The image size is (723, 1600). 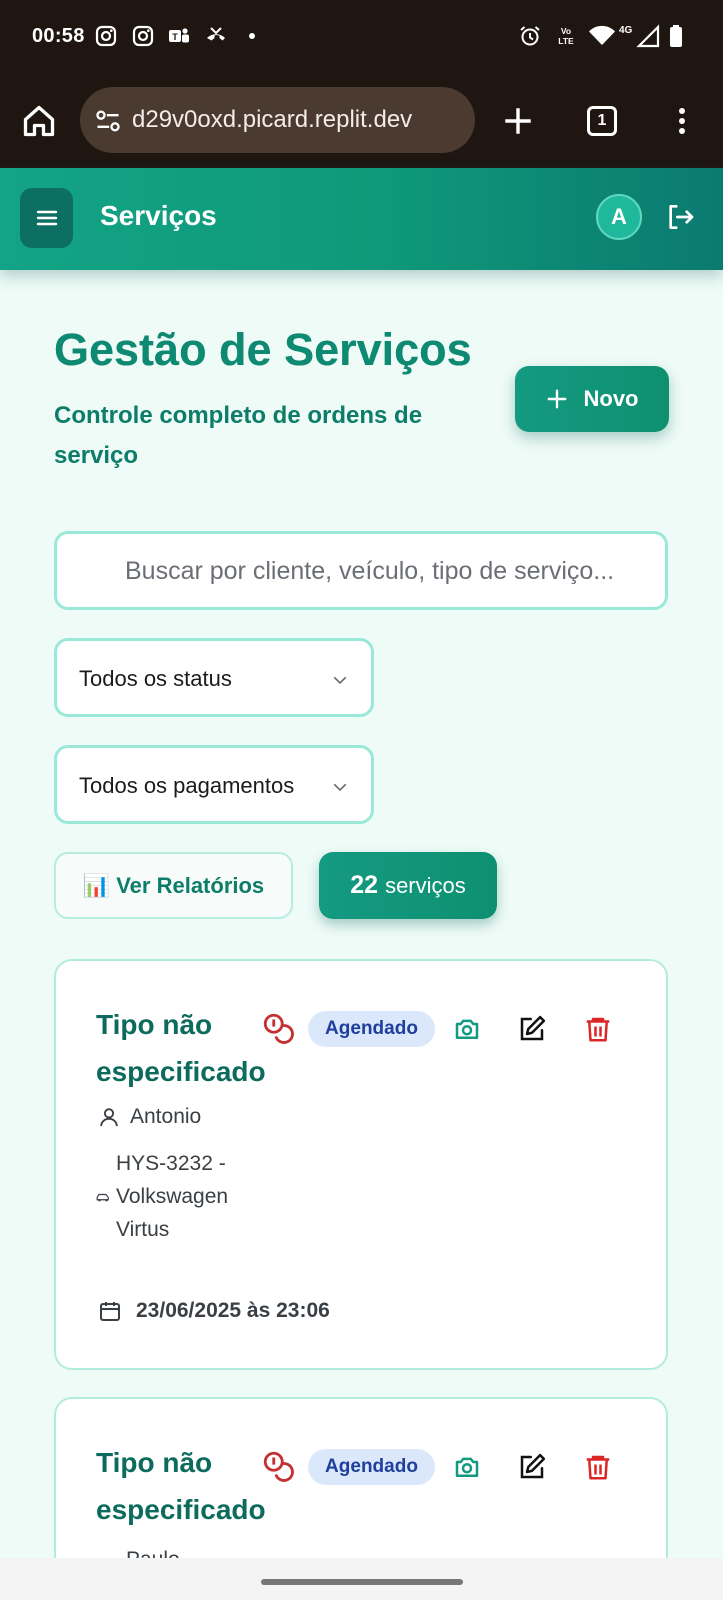 I want to click on reports-button: 📊 Ver Relatórios, so click(x=173, y=885).